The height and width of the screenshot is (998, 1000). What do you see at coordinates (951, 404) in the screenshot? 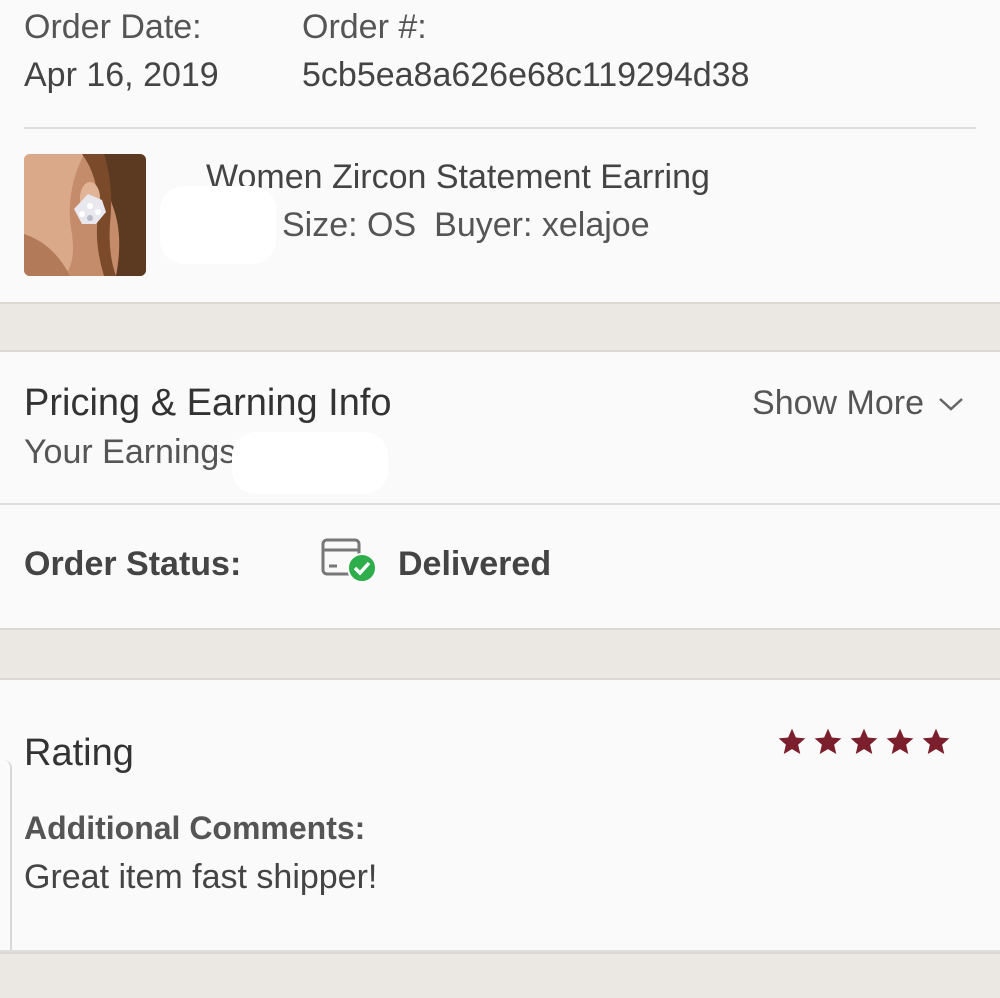
I see `chevron-down-icon` at bounding box center [951, 404].